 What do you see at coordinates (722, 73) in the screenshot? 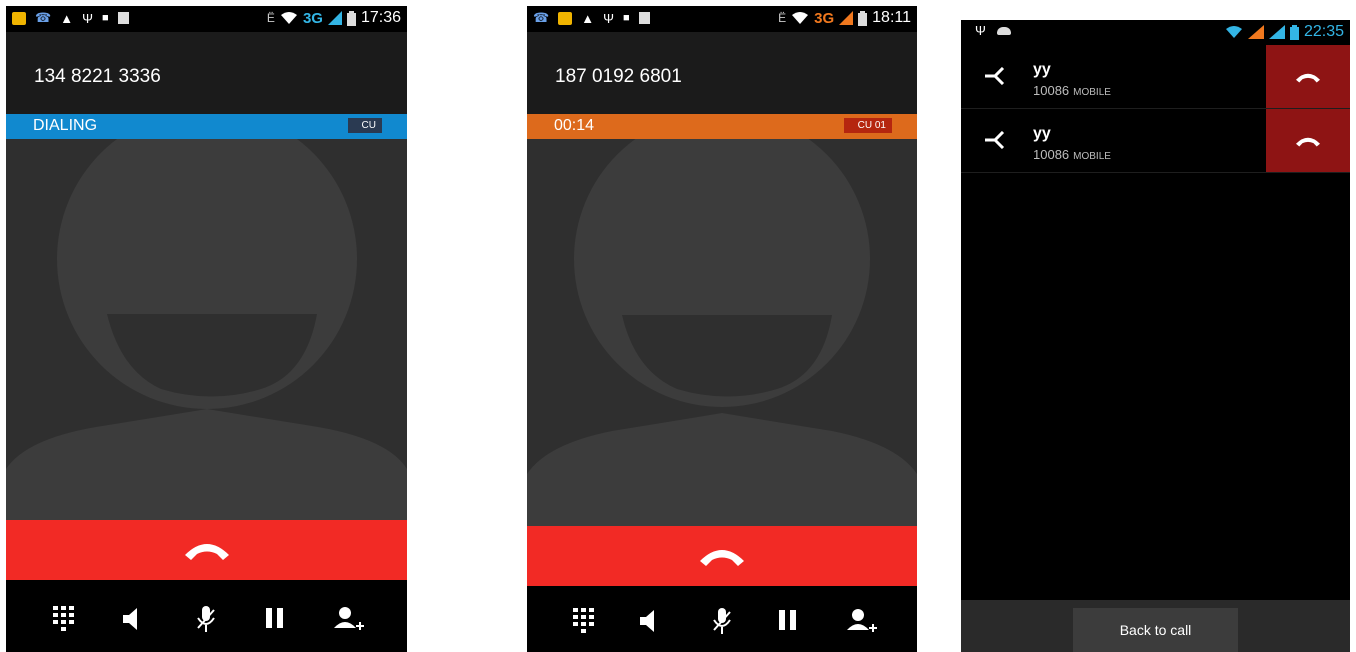
I see `call-header: 187 0192 6801` at bounding box center [722, 73].